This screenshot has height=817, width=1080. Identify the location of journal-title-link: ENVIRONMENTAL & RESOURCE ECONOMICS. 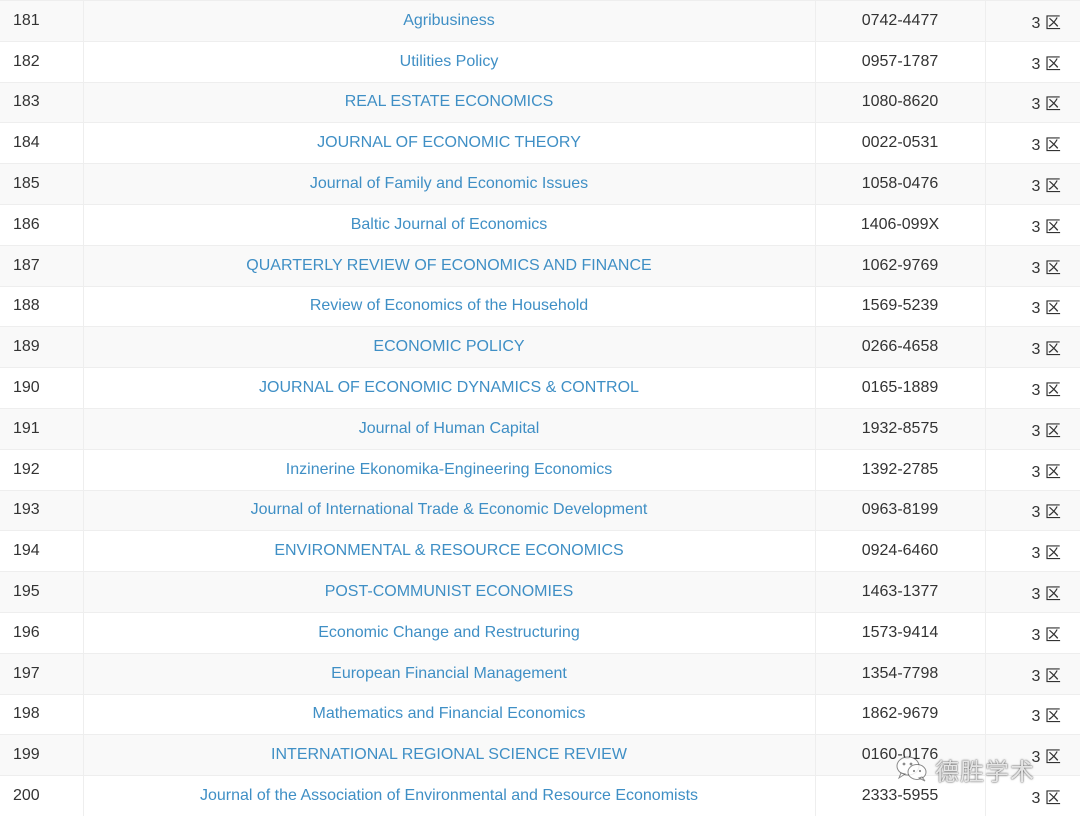
(448, 551).